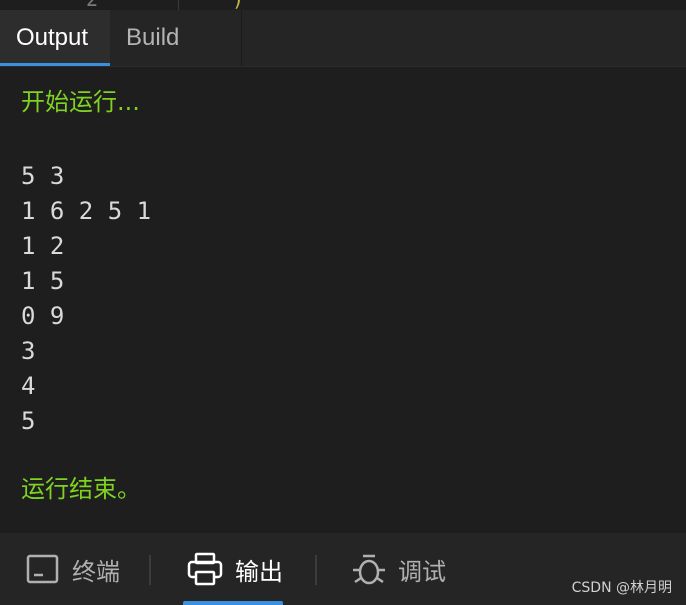  Describe the element at coordinates (43, 176) in the screenshot. I see `console-output-line: 5 3` at that location.